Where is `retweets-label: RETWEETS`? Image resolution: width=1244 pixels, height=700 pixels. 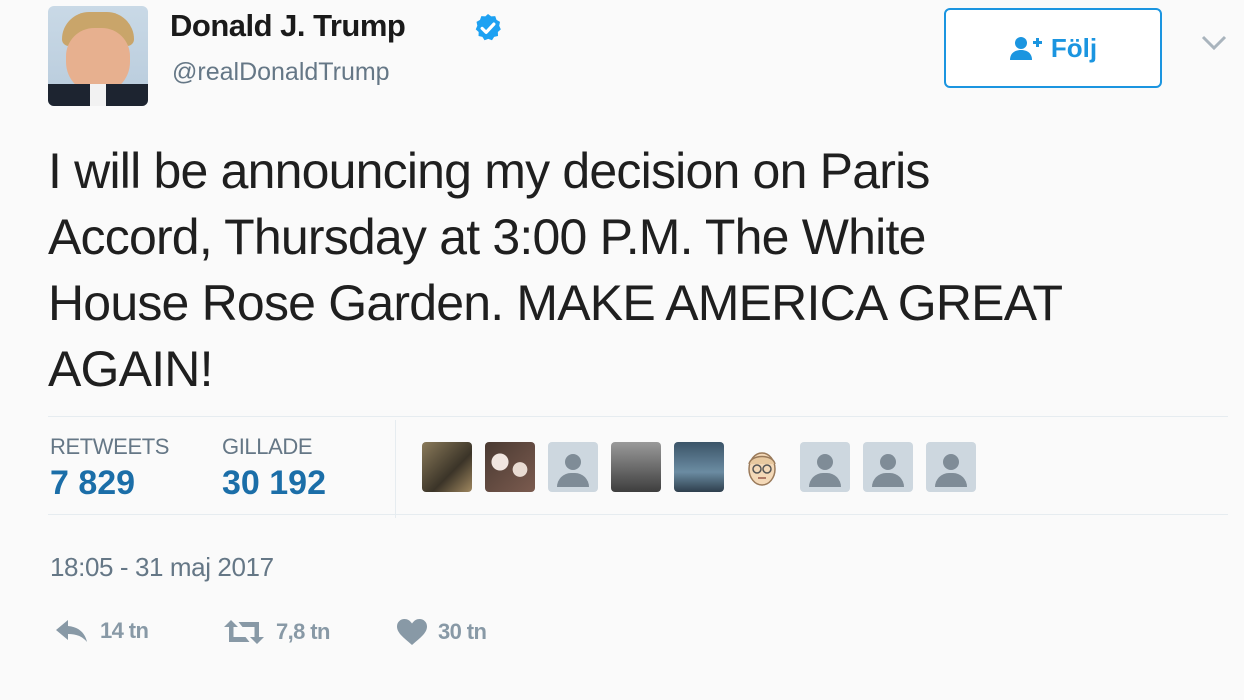
retweets-label: RETWEETS is located at coordinates (110, 446).